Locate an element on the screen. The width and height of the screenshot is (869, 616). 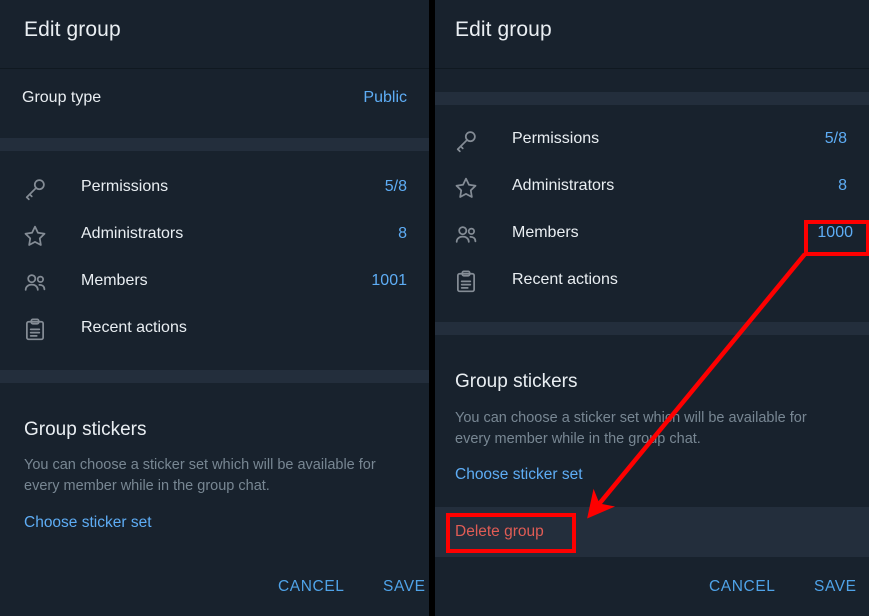
left-panel-title: Edit group is located at coordinates (72, 29).